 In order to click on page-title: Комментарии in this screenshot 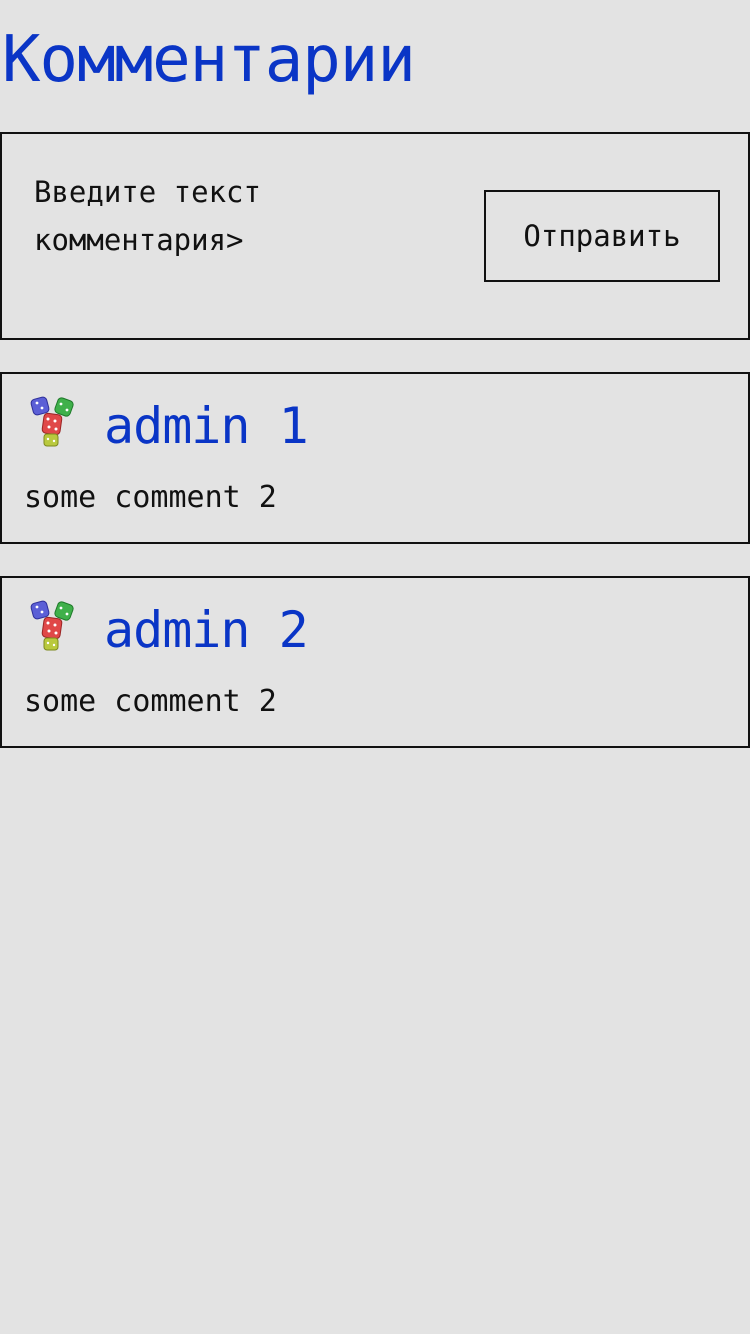, I will do `click(209, 60)`.